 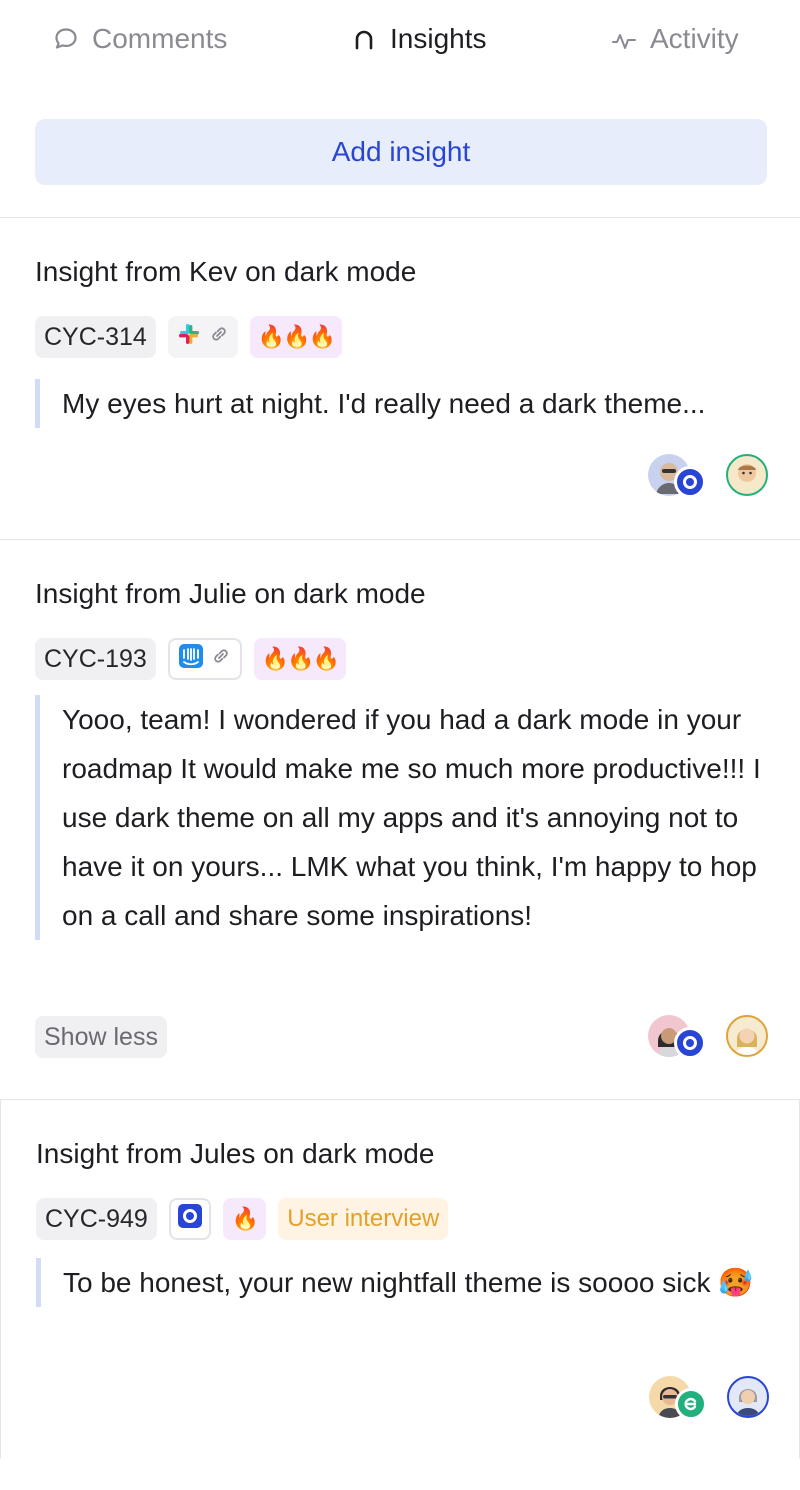 I want to click on tab-bar: Comments Insights Activity, so click(x=400, y=40).